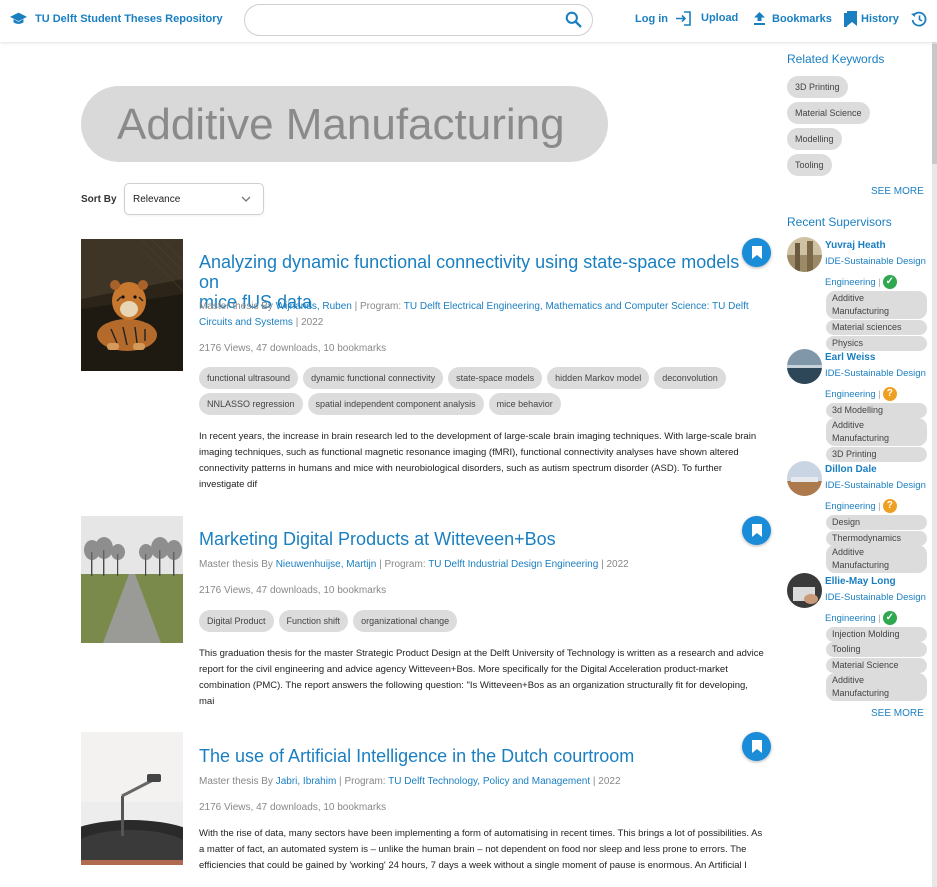 The width and height of the screenshot is (937, 887). Describe the element at coordinates (876, 343) in the screenshot. I see `supervisor-keyword-chip: Physics` at that location.